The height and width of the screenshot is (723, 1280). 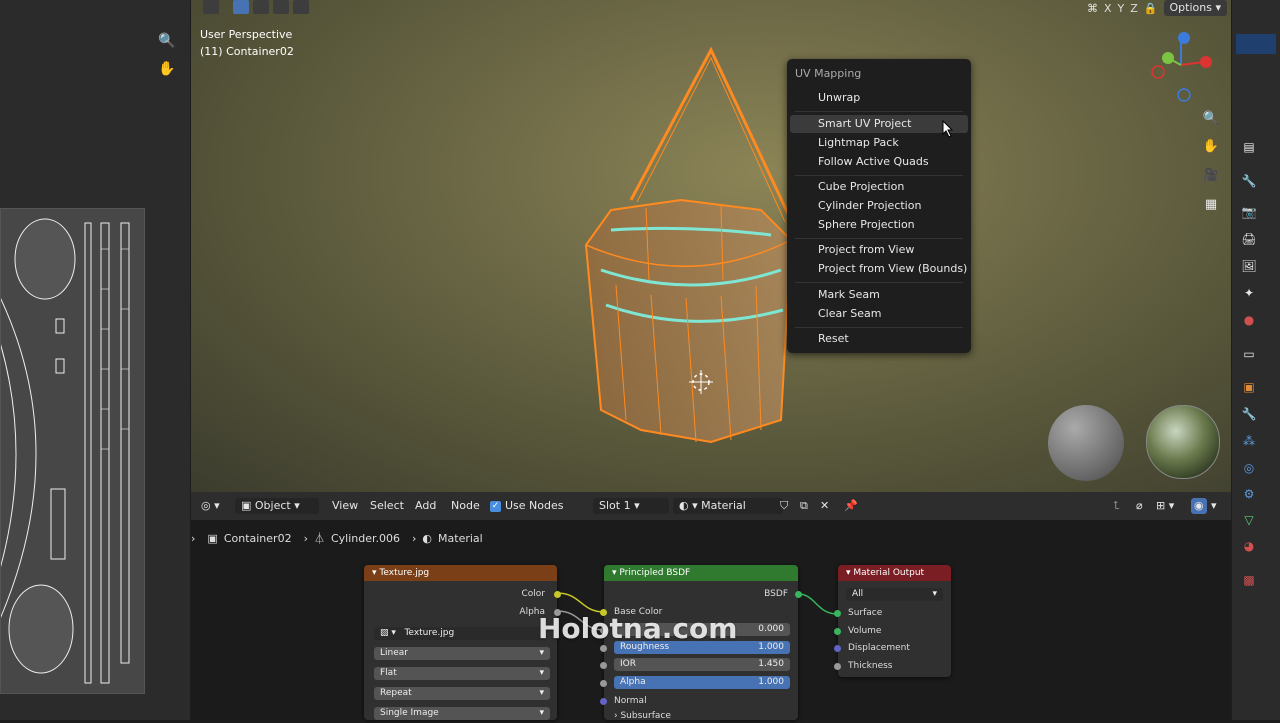 What do you see at coordinates (301, 7) in the screenshot?
I see `select-intersect-icon` at bounding box center [301, 7].